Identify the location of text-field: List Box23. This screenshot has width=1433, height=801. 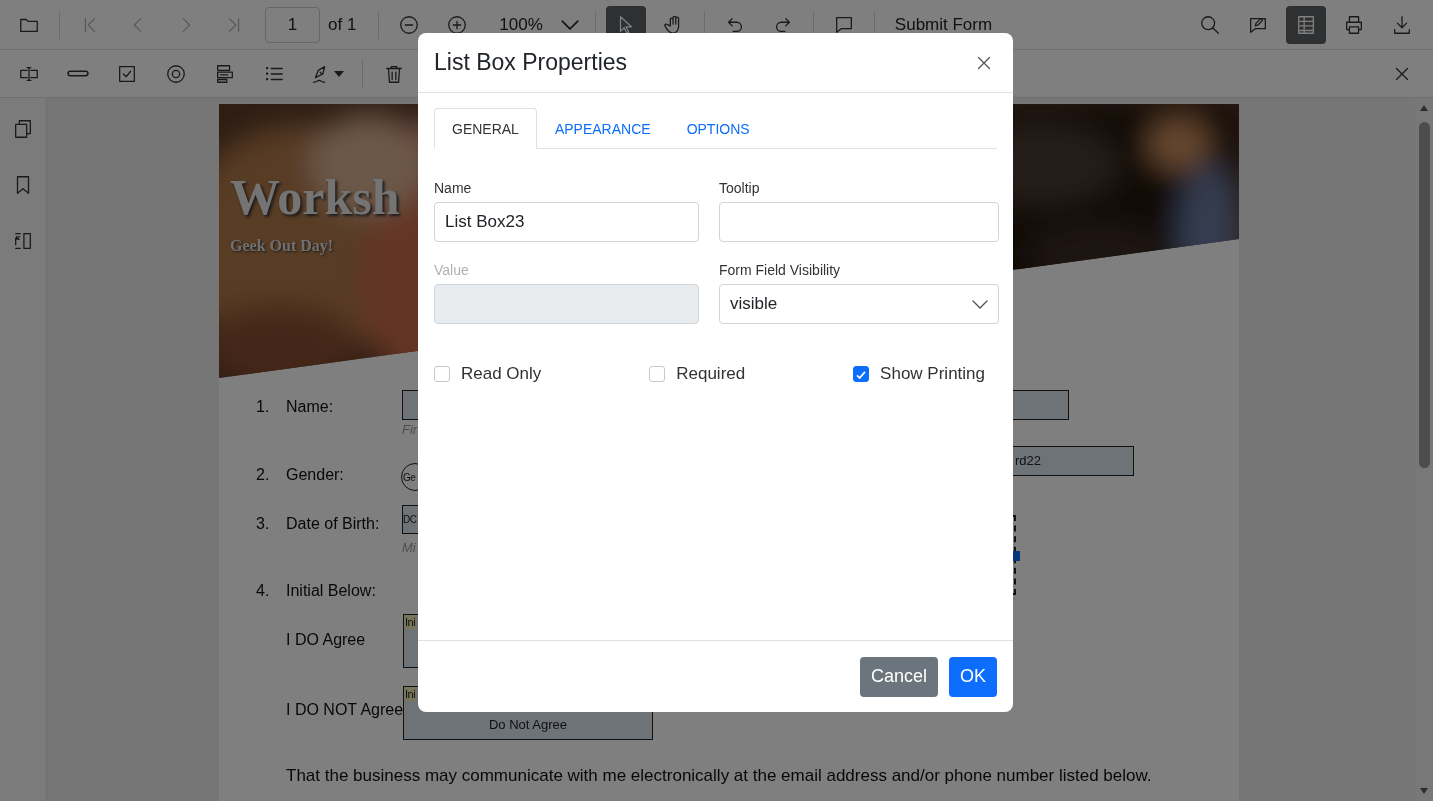
(566, 222).